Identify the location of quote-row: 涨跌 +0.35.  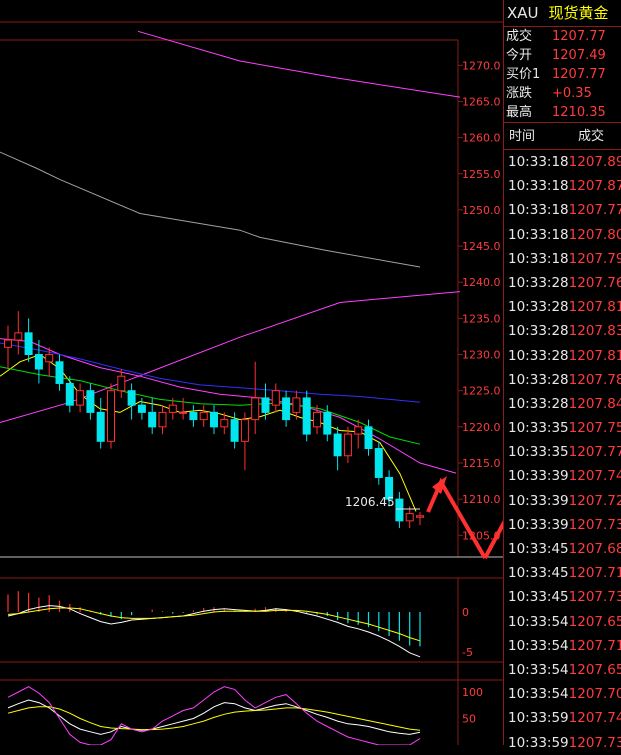
(562, 93).